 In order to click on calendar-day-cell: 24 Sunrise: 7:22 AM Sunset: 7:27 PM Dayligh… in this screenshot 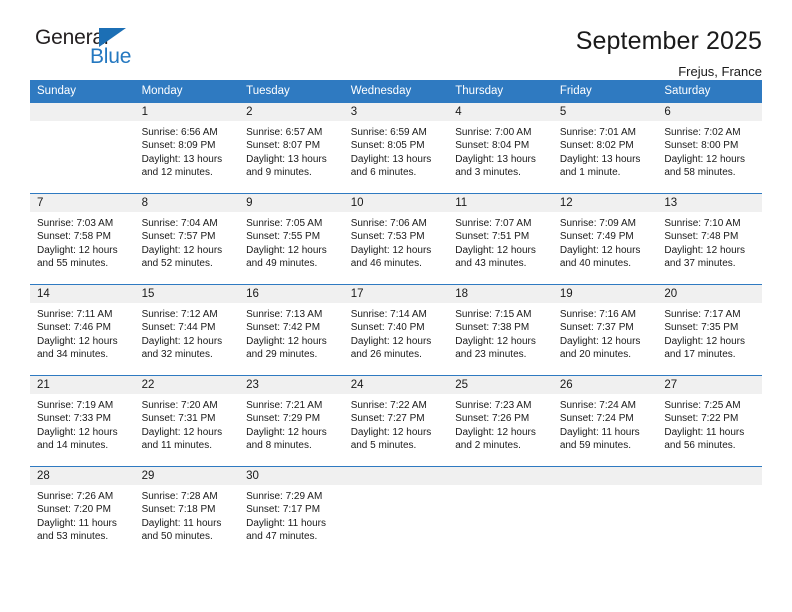, I will do `click(396, 421)`.